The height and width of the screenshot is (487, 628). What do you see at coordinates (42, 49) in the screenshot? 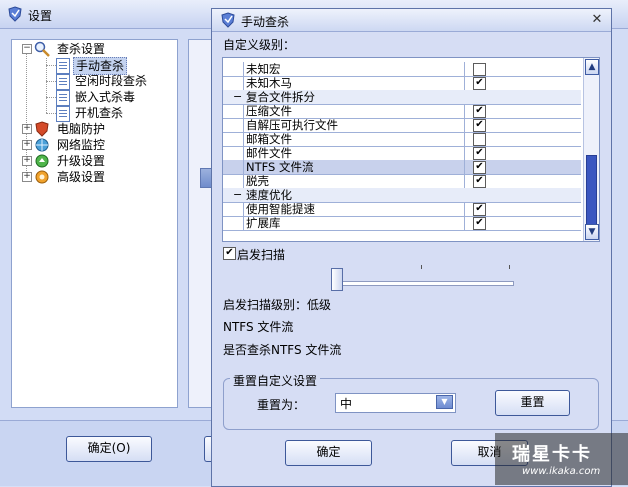
I see `magnifier-icon` at bounding box center [42, 49].